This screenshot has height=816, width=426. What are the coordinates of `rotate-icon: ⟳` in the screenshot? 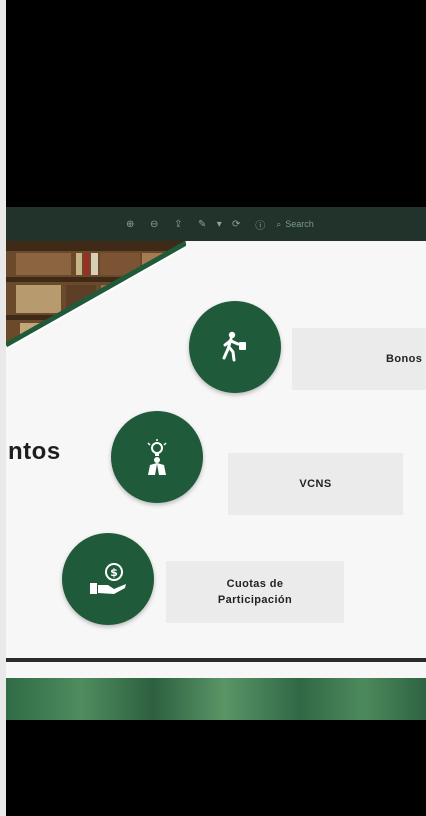 It's located at (236, 224).